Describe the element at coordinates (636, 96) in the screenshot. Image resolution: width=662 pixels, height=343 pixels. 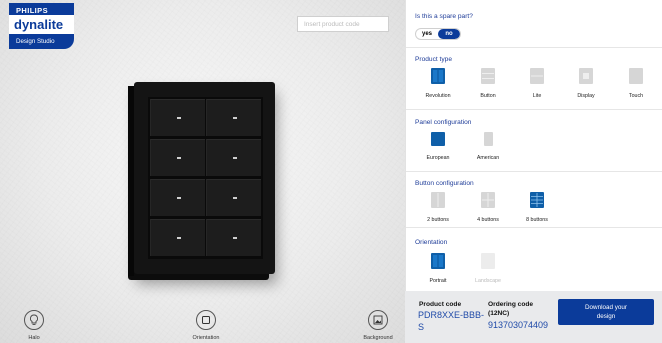
I see `touch-label: Touch` at that location.